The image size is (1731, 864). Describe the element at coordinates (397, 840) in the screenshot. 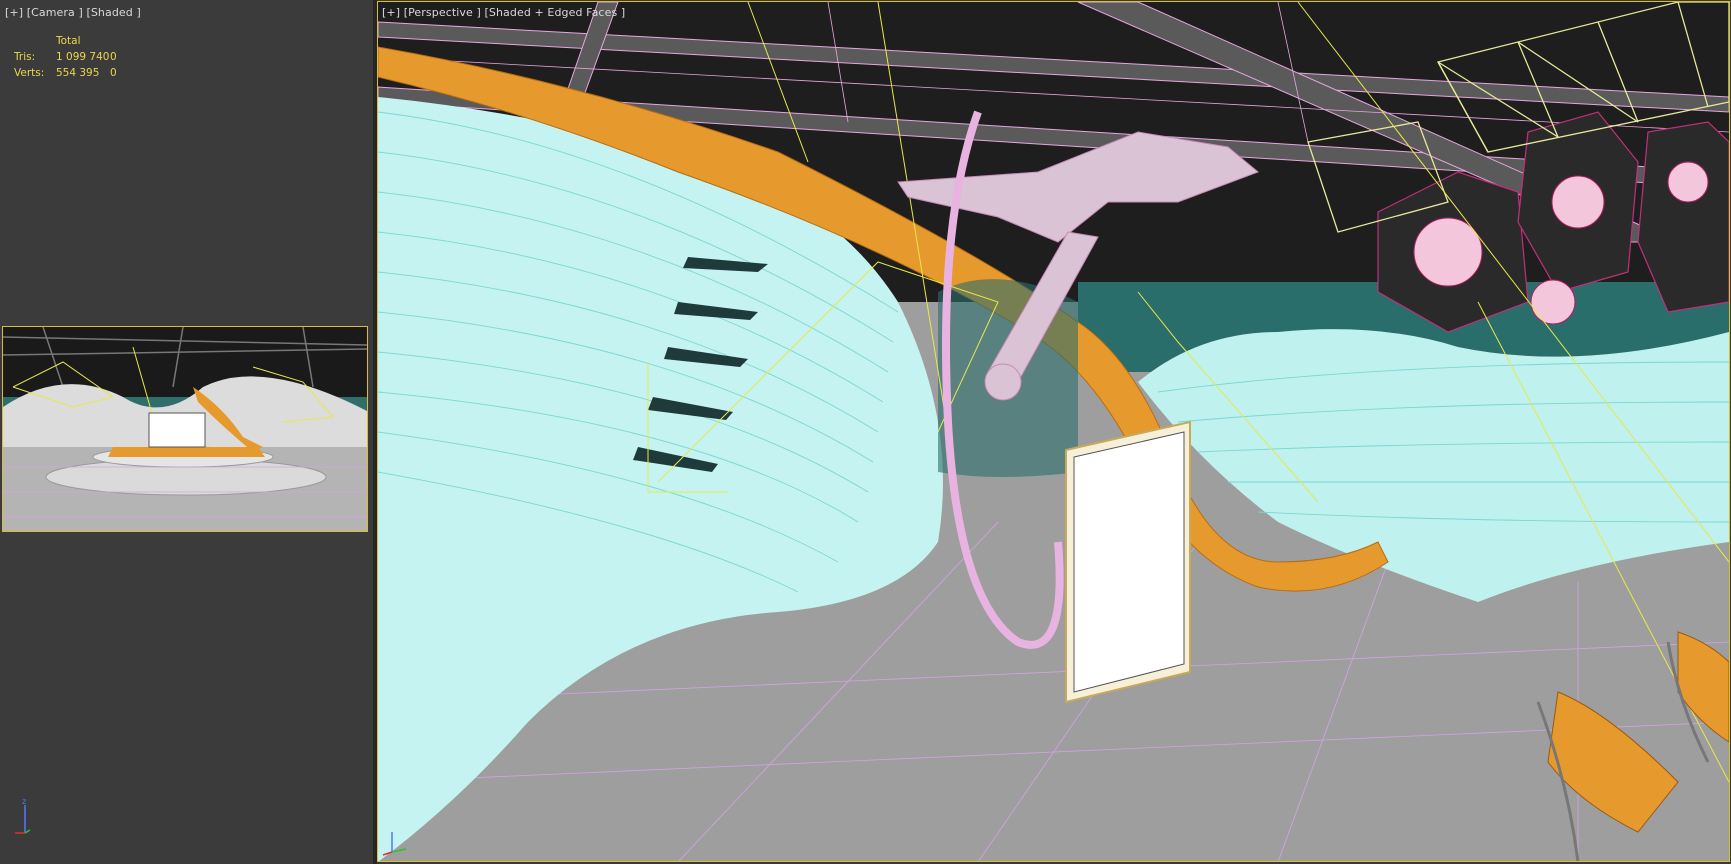

I see `perspective-axis-gizmo-icon` at that location.